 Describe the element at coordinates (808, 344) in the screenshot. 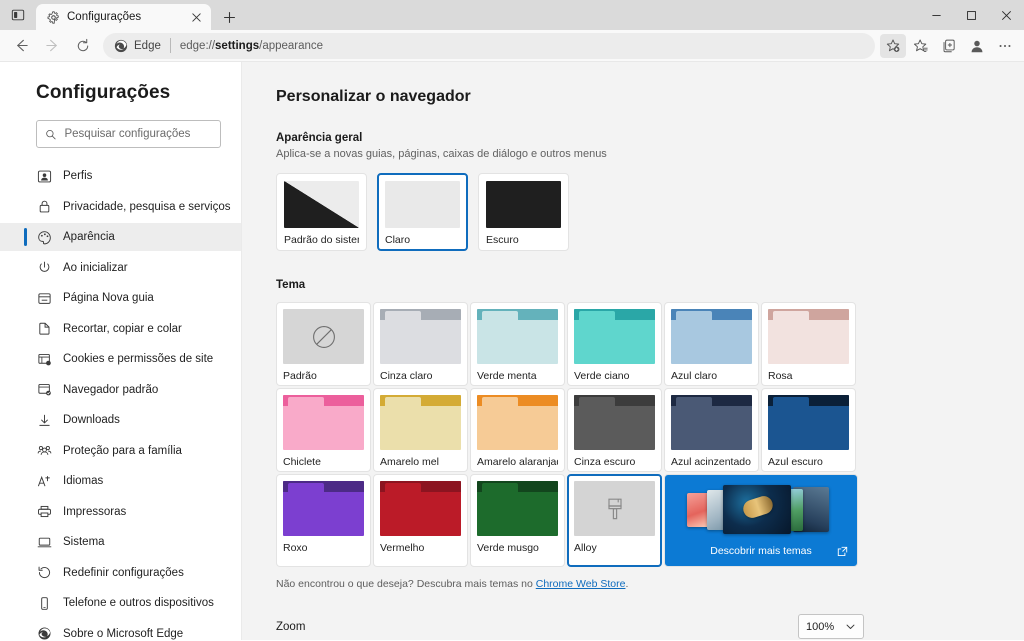

I see `theme-card-rosa: Rosa` at that location.